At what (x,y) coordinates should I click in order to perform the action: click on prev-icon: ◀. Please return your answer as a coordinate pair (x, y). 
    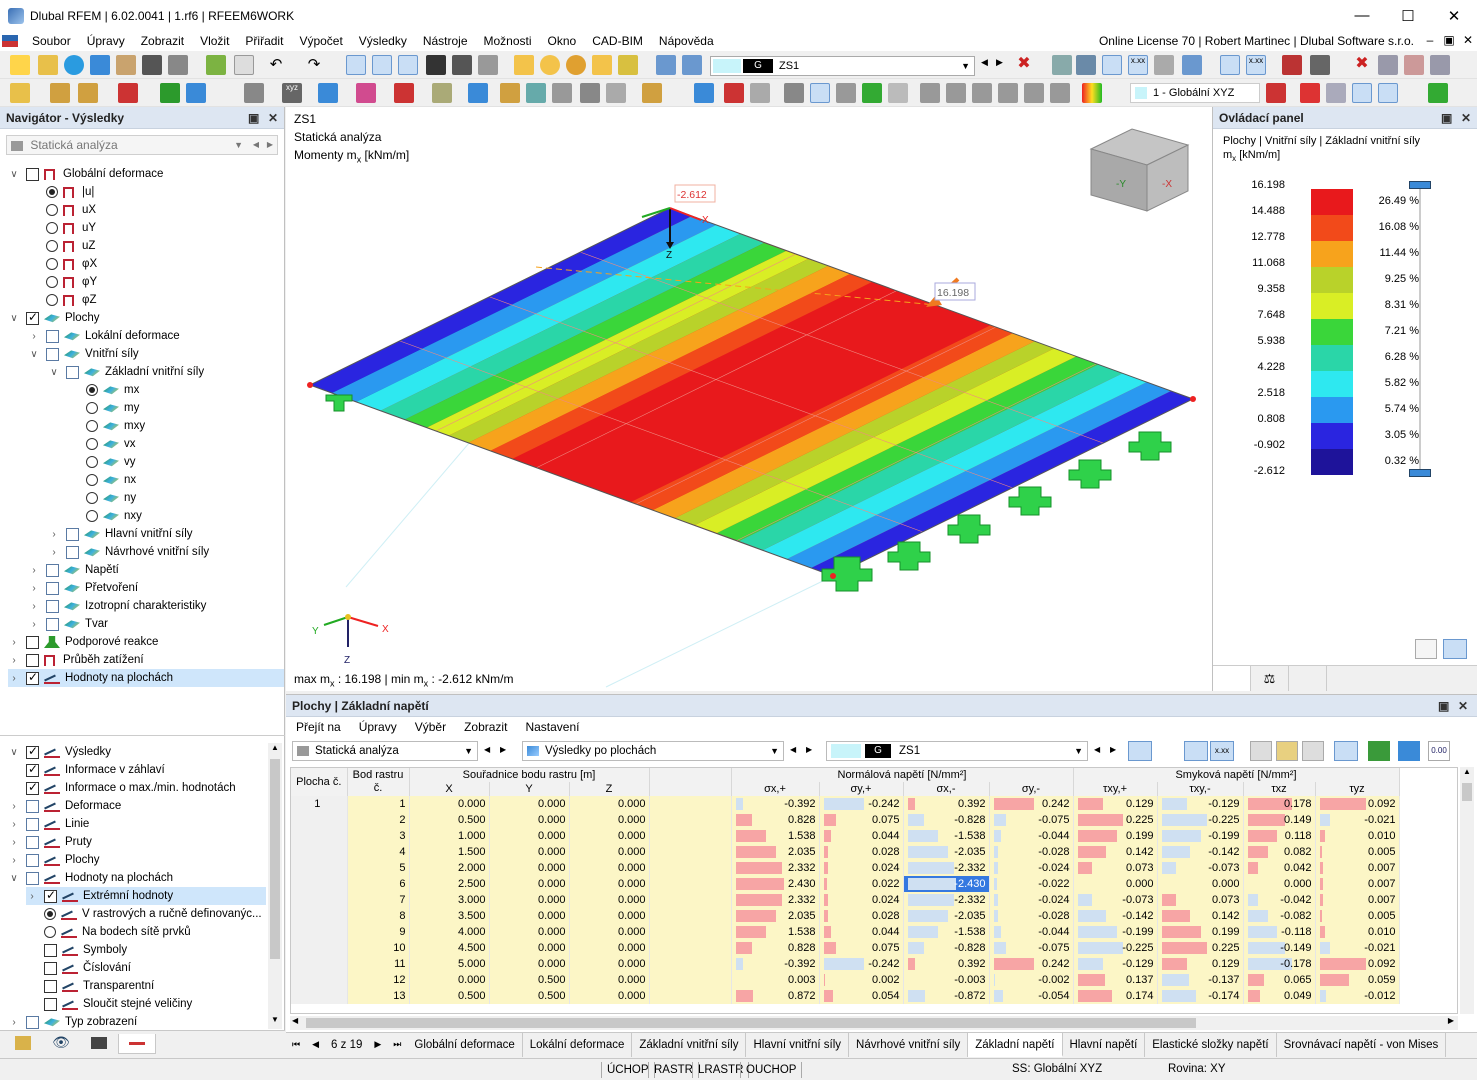
    Looking at the image, I should click on (793, 749).